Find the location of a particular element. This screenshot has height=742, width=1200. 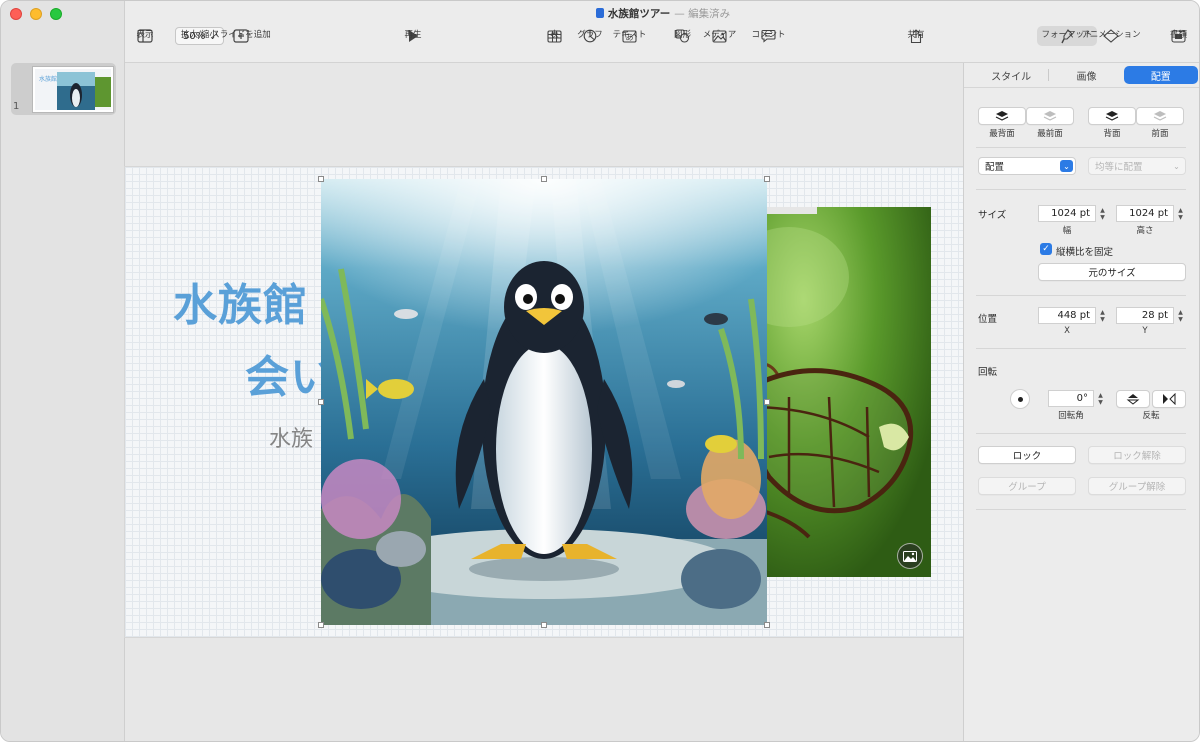

comment-button: コメント is located at coordinates (769, 36).